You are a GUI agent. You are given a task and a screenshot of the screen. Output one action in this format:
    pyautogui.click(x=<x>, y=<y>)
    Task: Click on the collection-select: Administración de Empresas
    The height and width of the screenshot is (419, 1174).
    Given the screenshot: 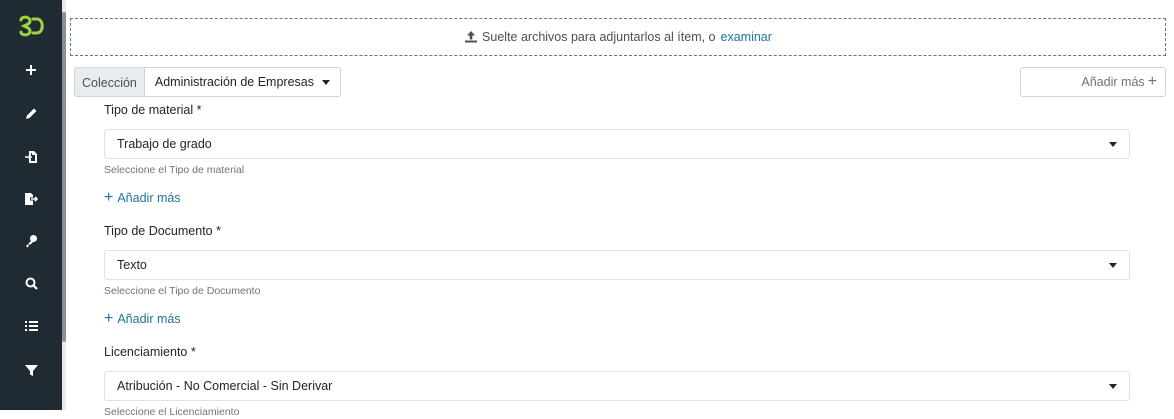 What is the action you would take?
    pyautogui.click(x=242, y=82)
    